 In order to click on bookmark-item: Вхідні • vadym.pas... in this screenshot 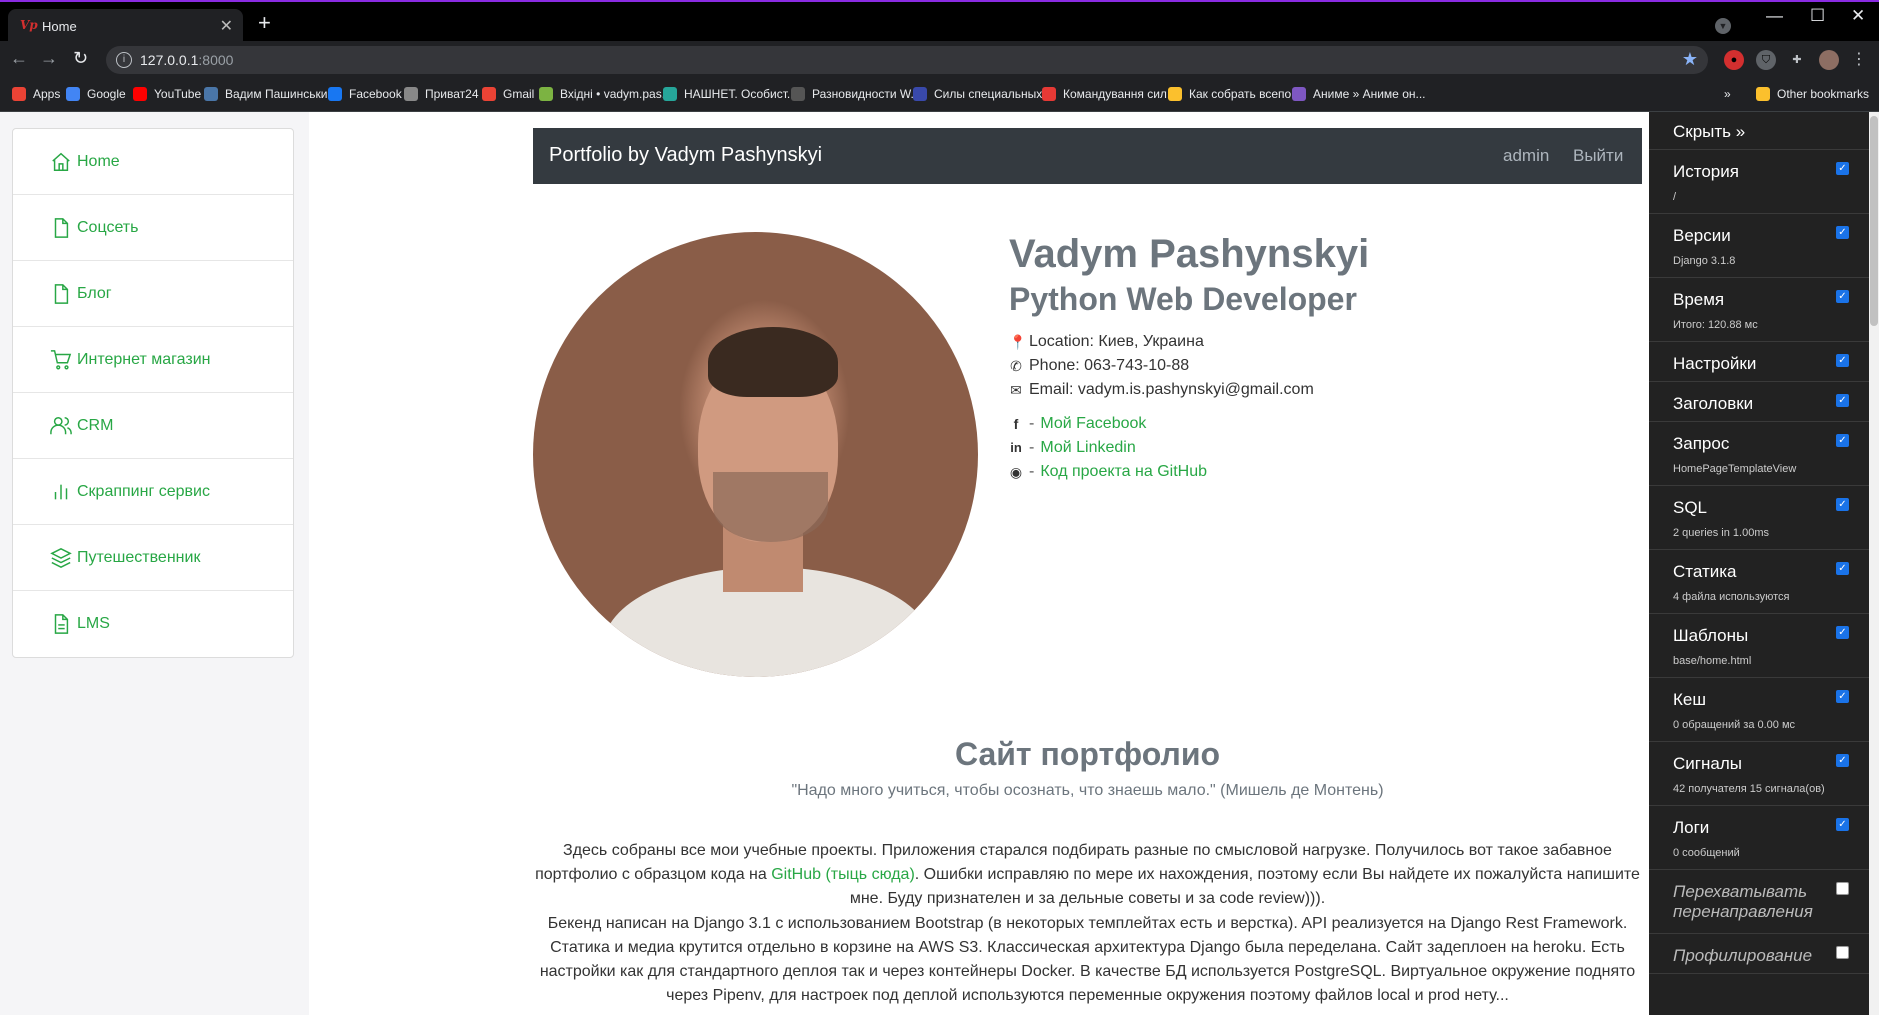, I will do `click(605, 94)`.